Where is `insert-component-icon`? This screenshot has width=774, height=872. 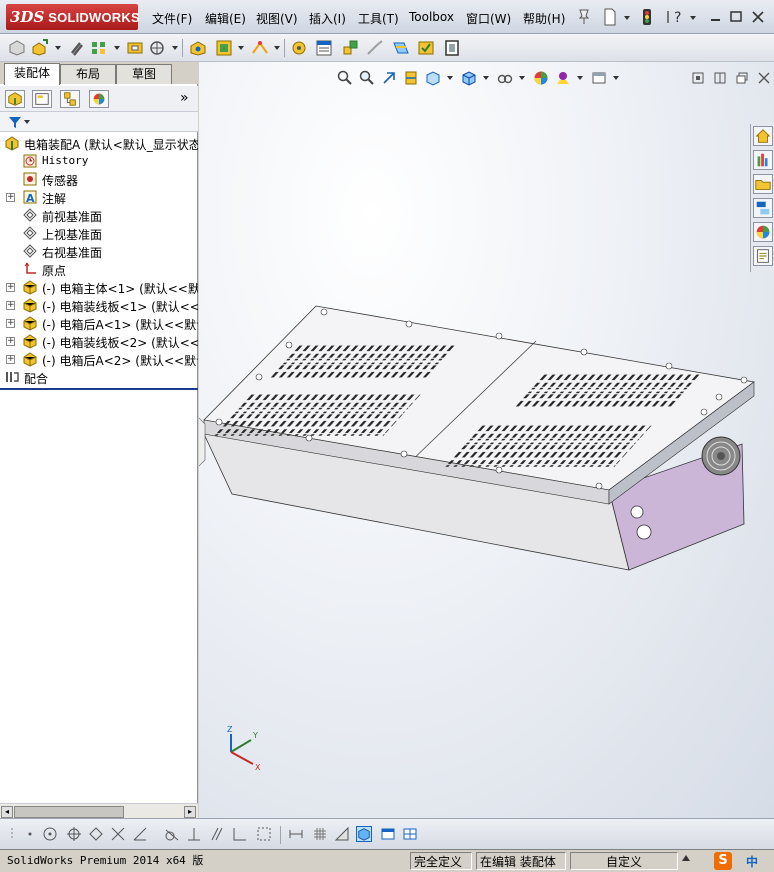 insert-component-icon is located at coordinates (40, 48).